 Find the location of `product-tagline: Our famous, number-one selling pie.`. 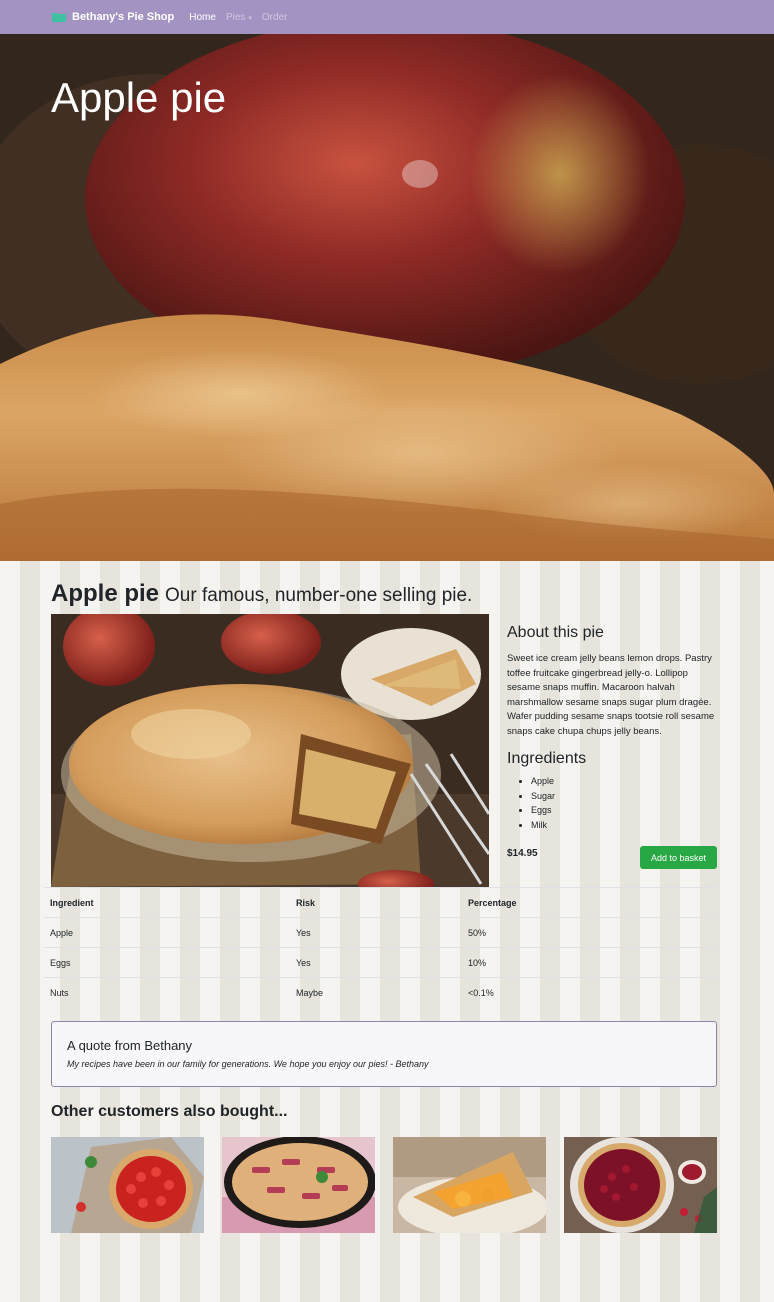

product-tagline: Our famous, number-one selling pie. is located at coordinates (319, 595).